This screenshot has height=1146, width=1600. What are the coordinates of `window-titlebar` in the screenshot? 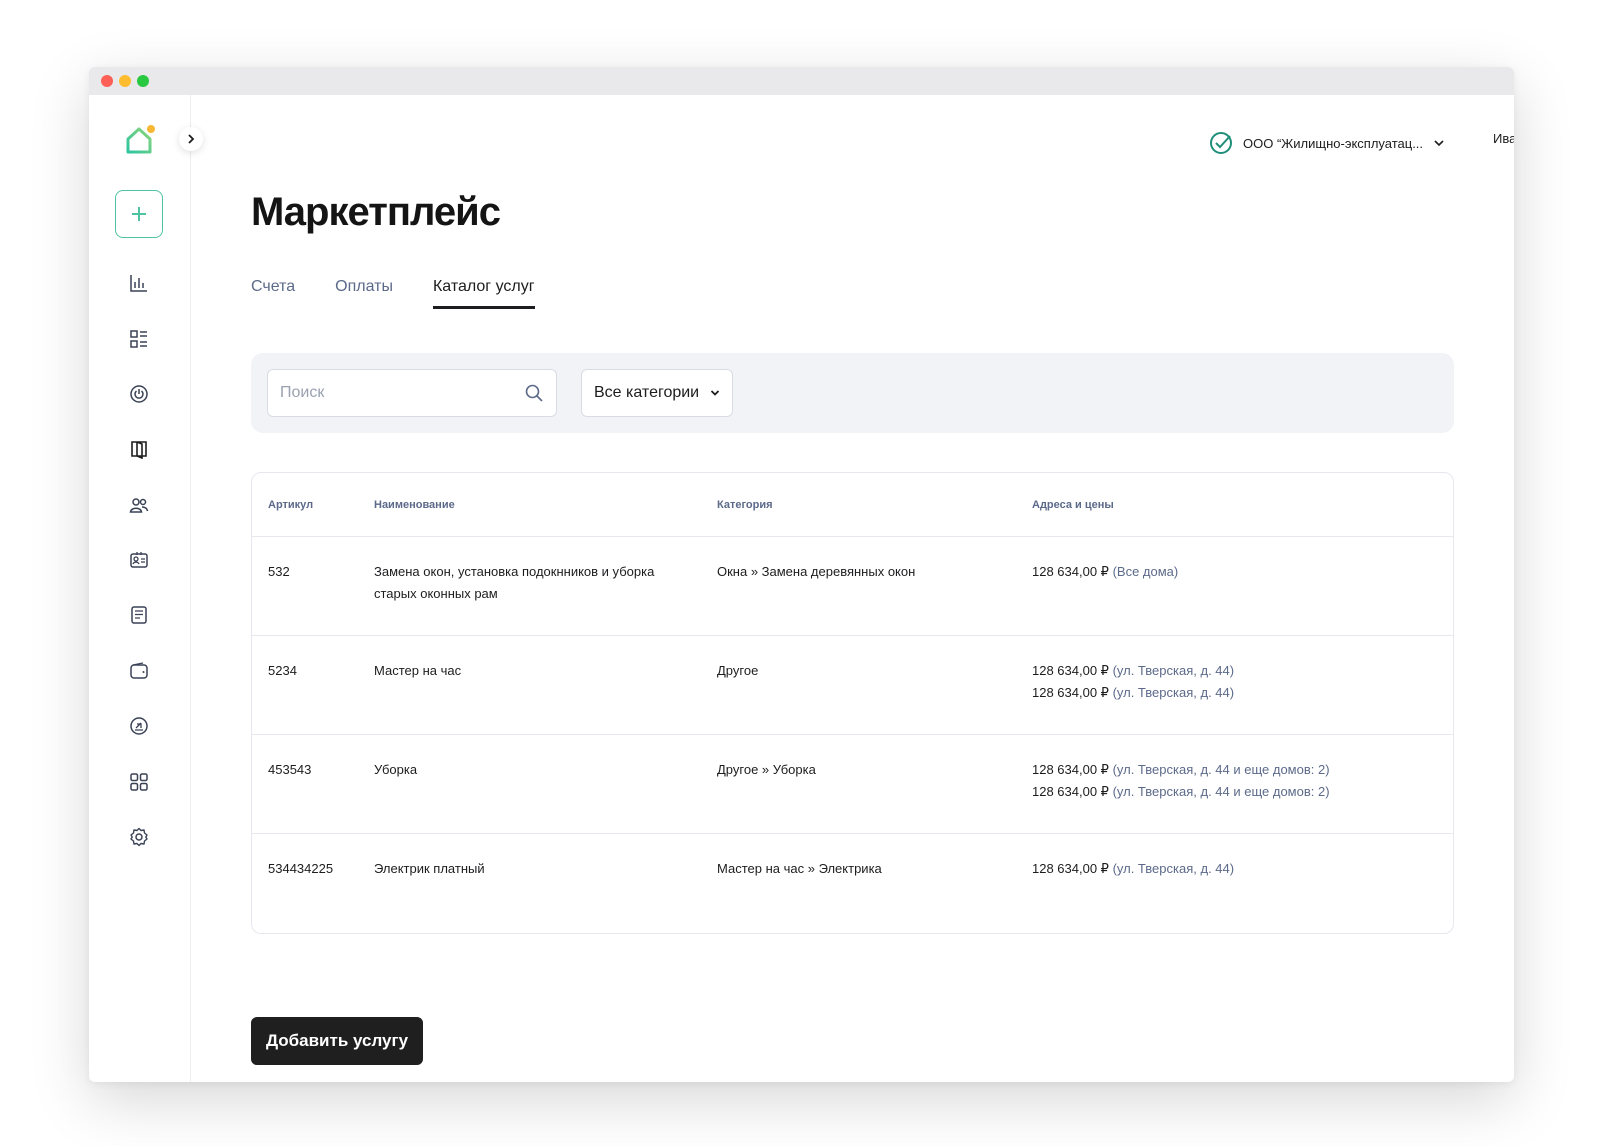 It's located at (801, 81).